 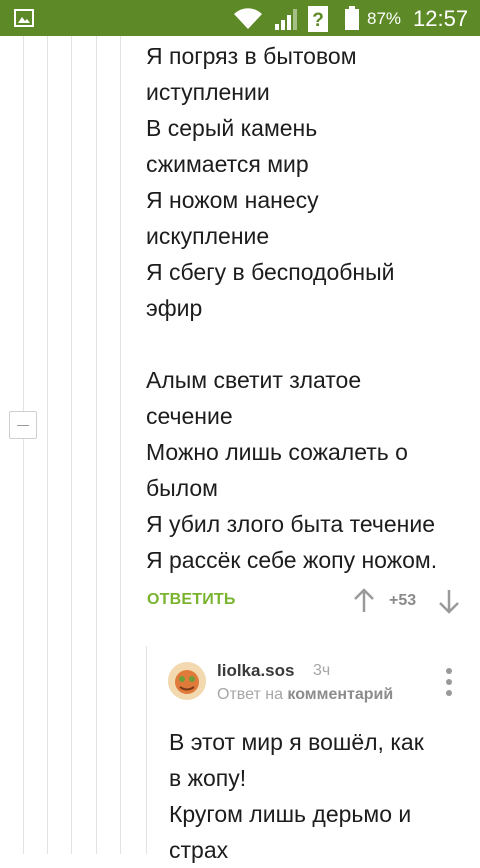 I want to click on poem-line: Я ножом нанесу, so click(x=232, y=200).